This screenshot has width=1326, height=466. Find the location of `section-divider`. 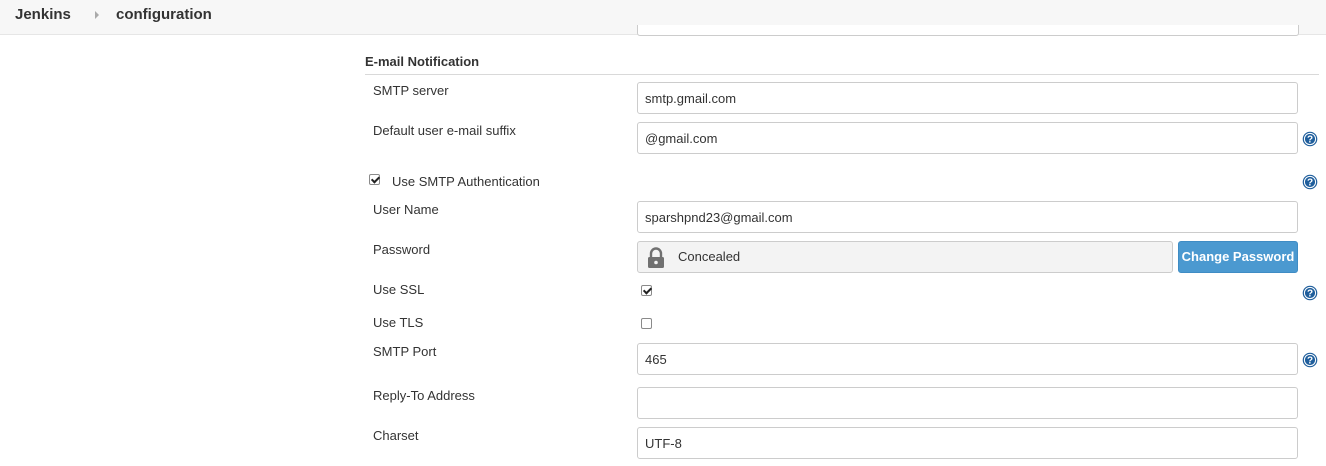

section-divider is located at coordinates (842, 74).